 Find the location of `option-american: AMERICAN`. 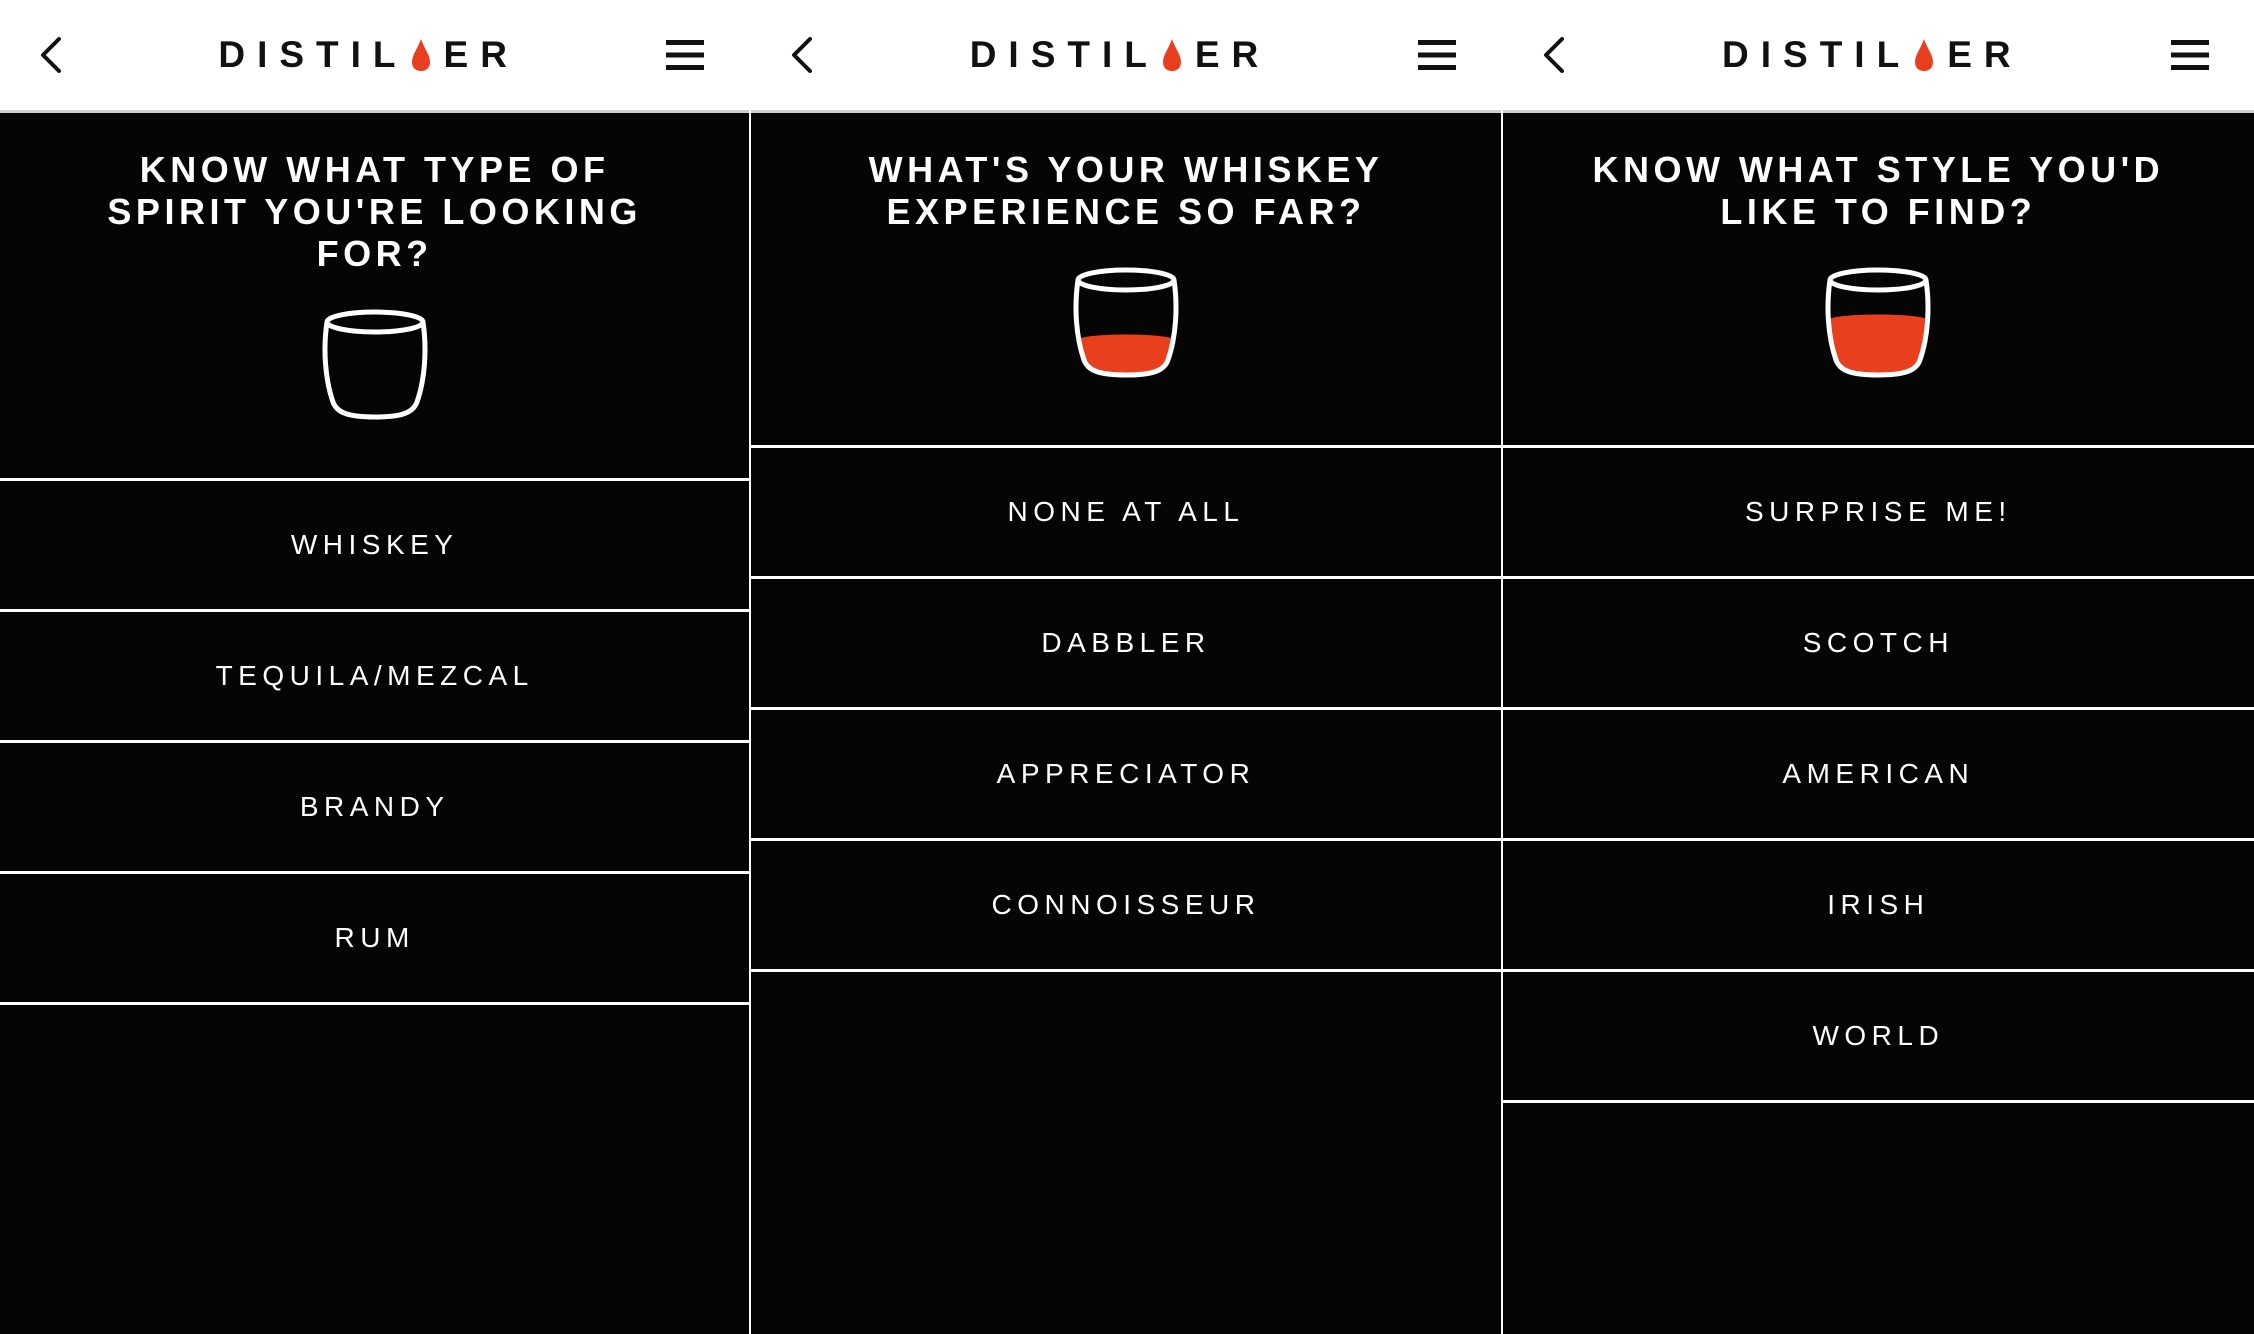

option-american: AMERICAN is located at coordinates (1878, 775).